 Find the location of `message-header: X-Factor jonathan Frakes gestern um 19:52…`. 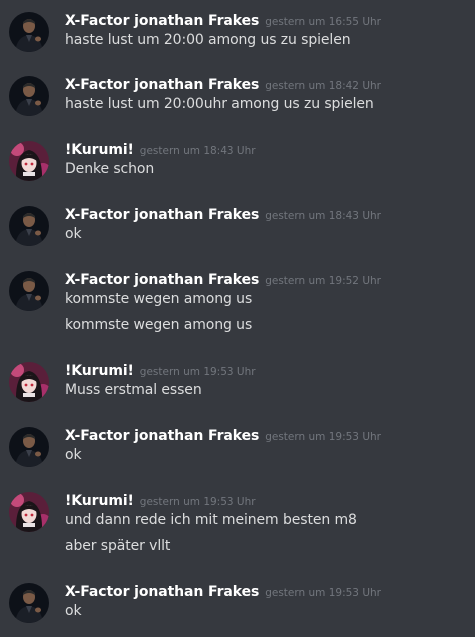

message-header: X-Factor jonathan Frakes gestern um 19:52… is located at coordinates (223, 279).